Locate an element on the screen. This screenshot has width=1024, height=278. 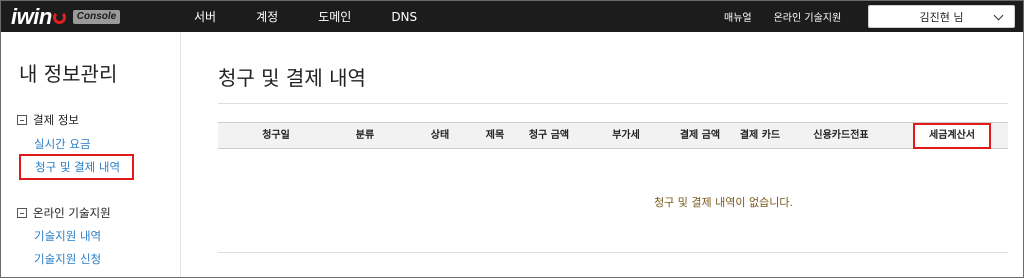
column-header-billed-amount: 청구 금액 is located at coordinates (549, 135).